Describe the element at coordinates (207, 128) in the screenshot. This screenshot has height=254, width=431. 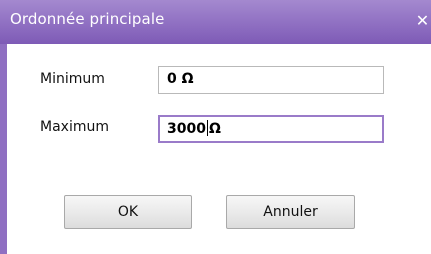
I see `text-caret` at that location.